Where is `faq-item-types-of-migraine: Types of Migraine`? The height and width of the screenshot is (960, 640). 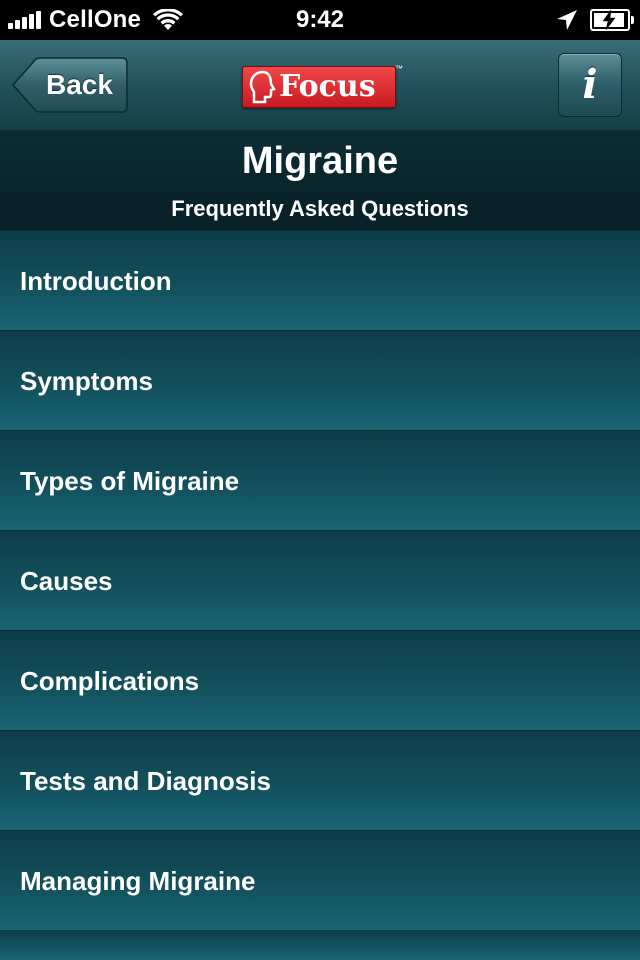 faq-item-types-of-migraine: Types of Migraine is located at coordinates (320, 480).